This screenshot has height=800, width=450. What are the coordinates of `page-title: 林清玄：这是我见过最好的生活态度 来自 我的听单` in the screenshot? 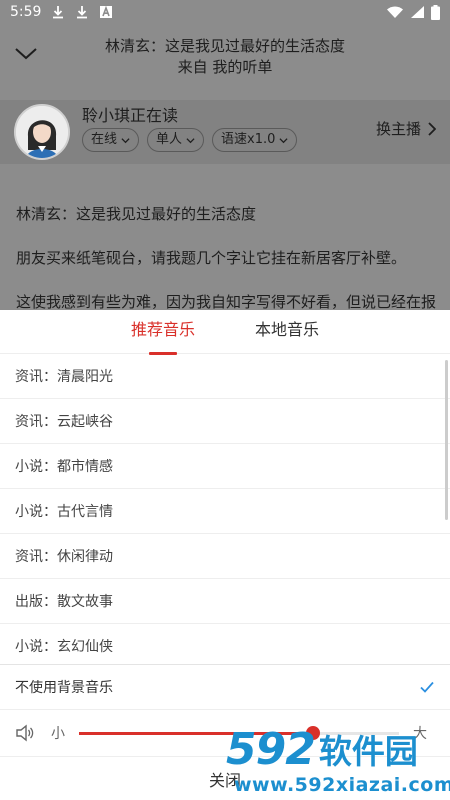 It's located at (225, 57).